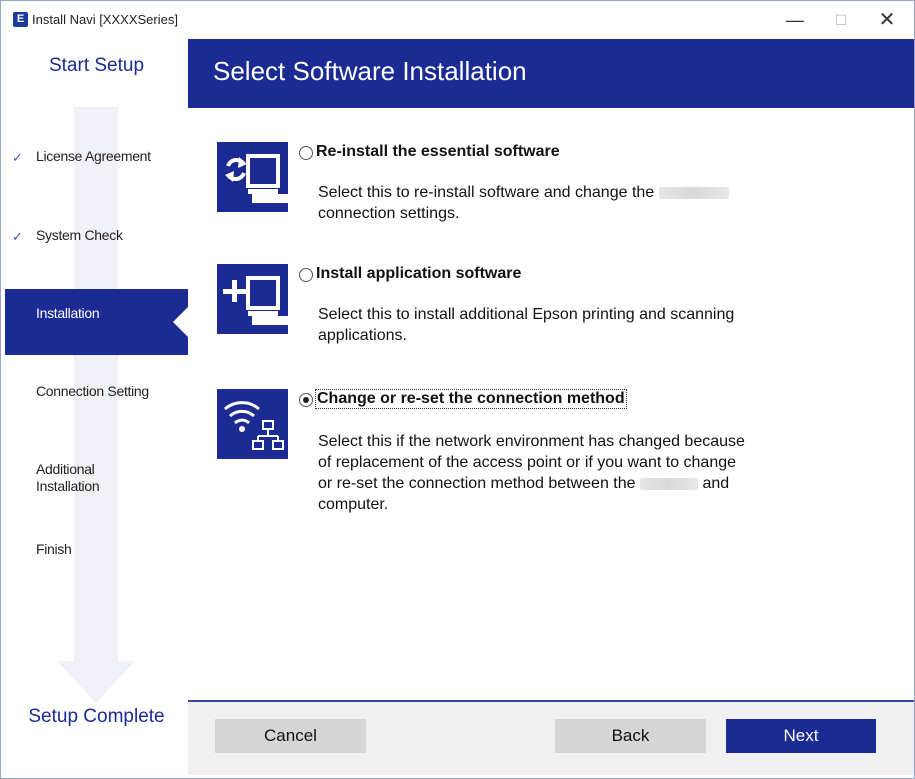  What do you see at coordinates (362, 335) in the screenshot?
I see `desc-text: applications.` at bounding box center [362, 335].